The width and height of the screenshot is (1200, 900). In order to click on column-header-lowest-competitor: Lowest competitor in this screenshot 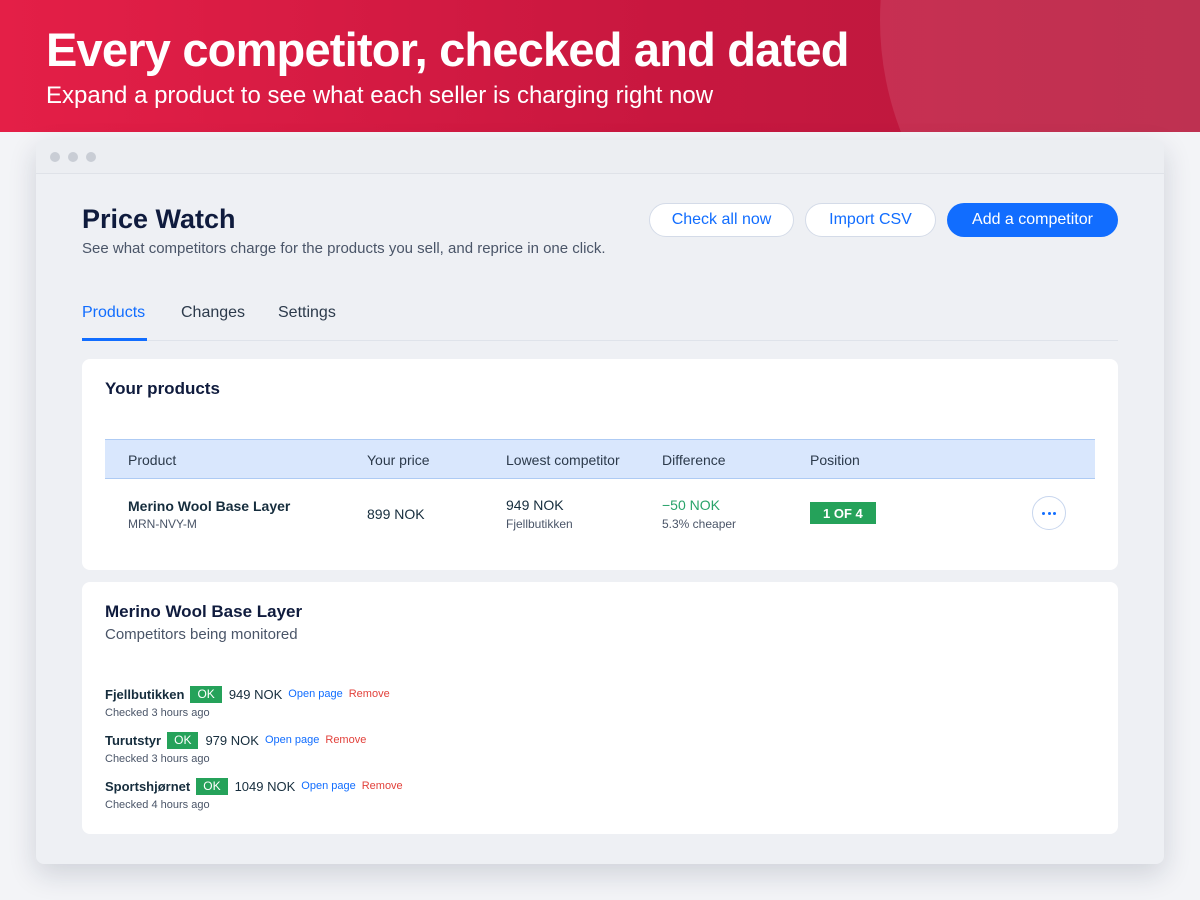, I will do `click(563, 460)`.